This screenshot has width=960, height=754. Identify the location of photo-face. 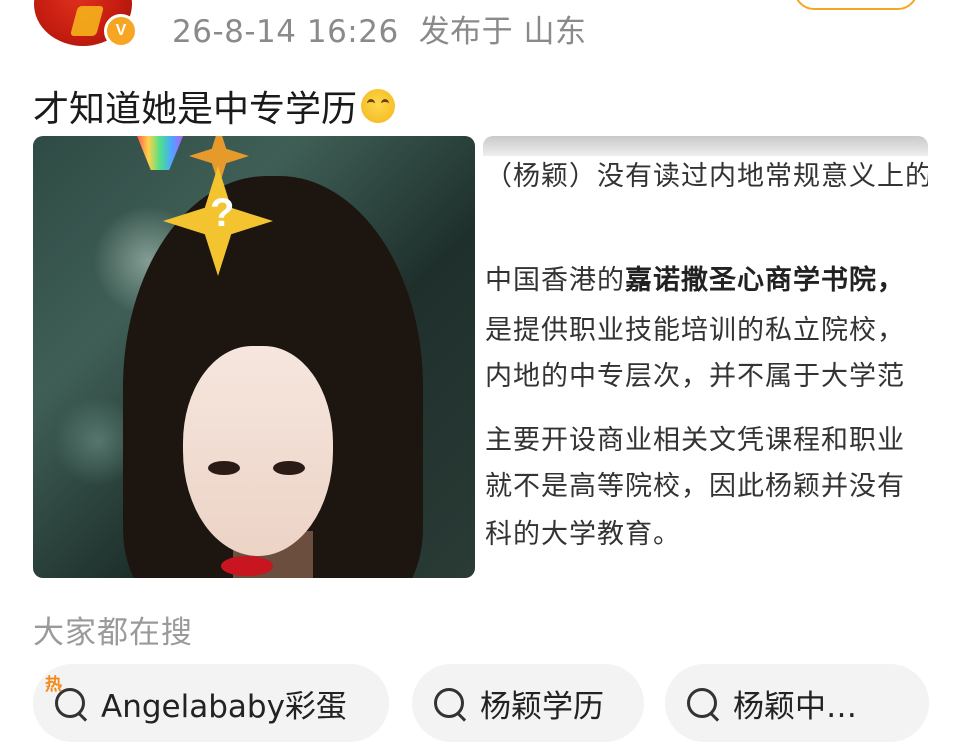
(258, 451).